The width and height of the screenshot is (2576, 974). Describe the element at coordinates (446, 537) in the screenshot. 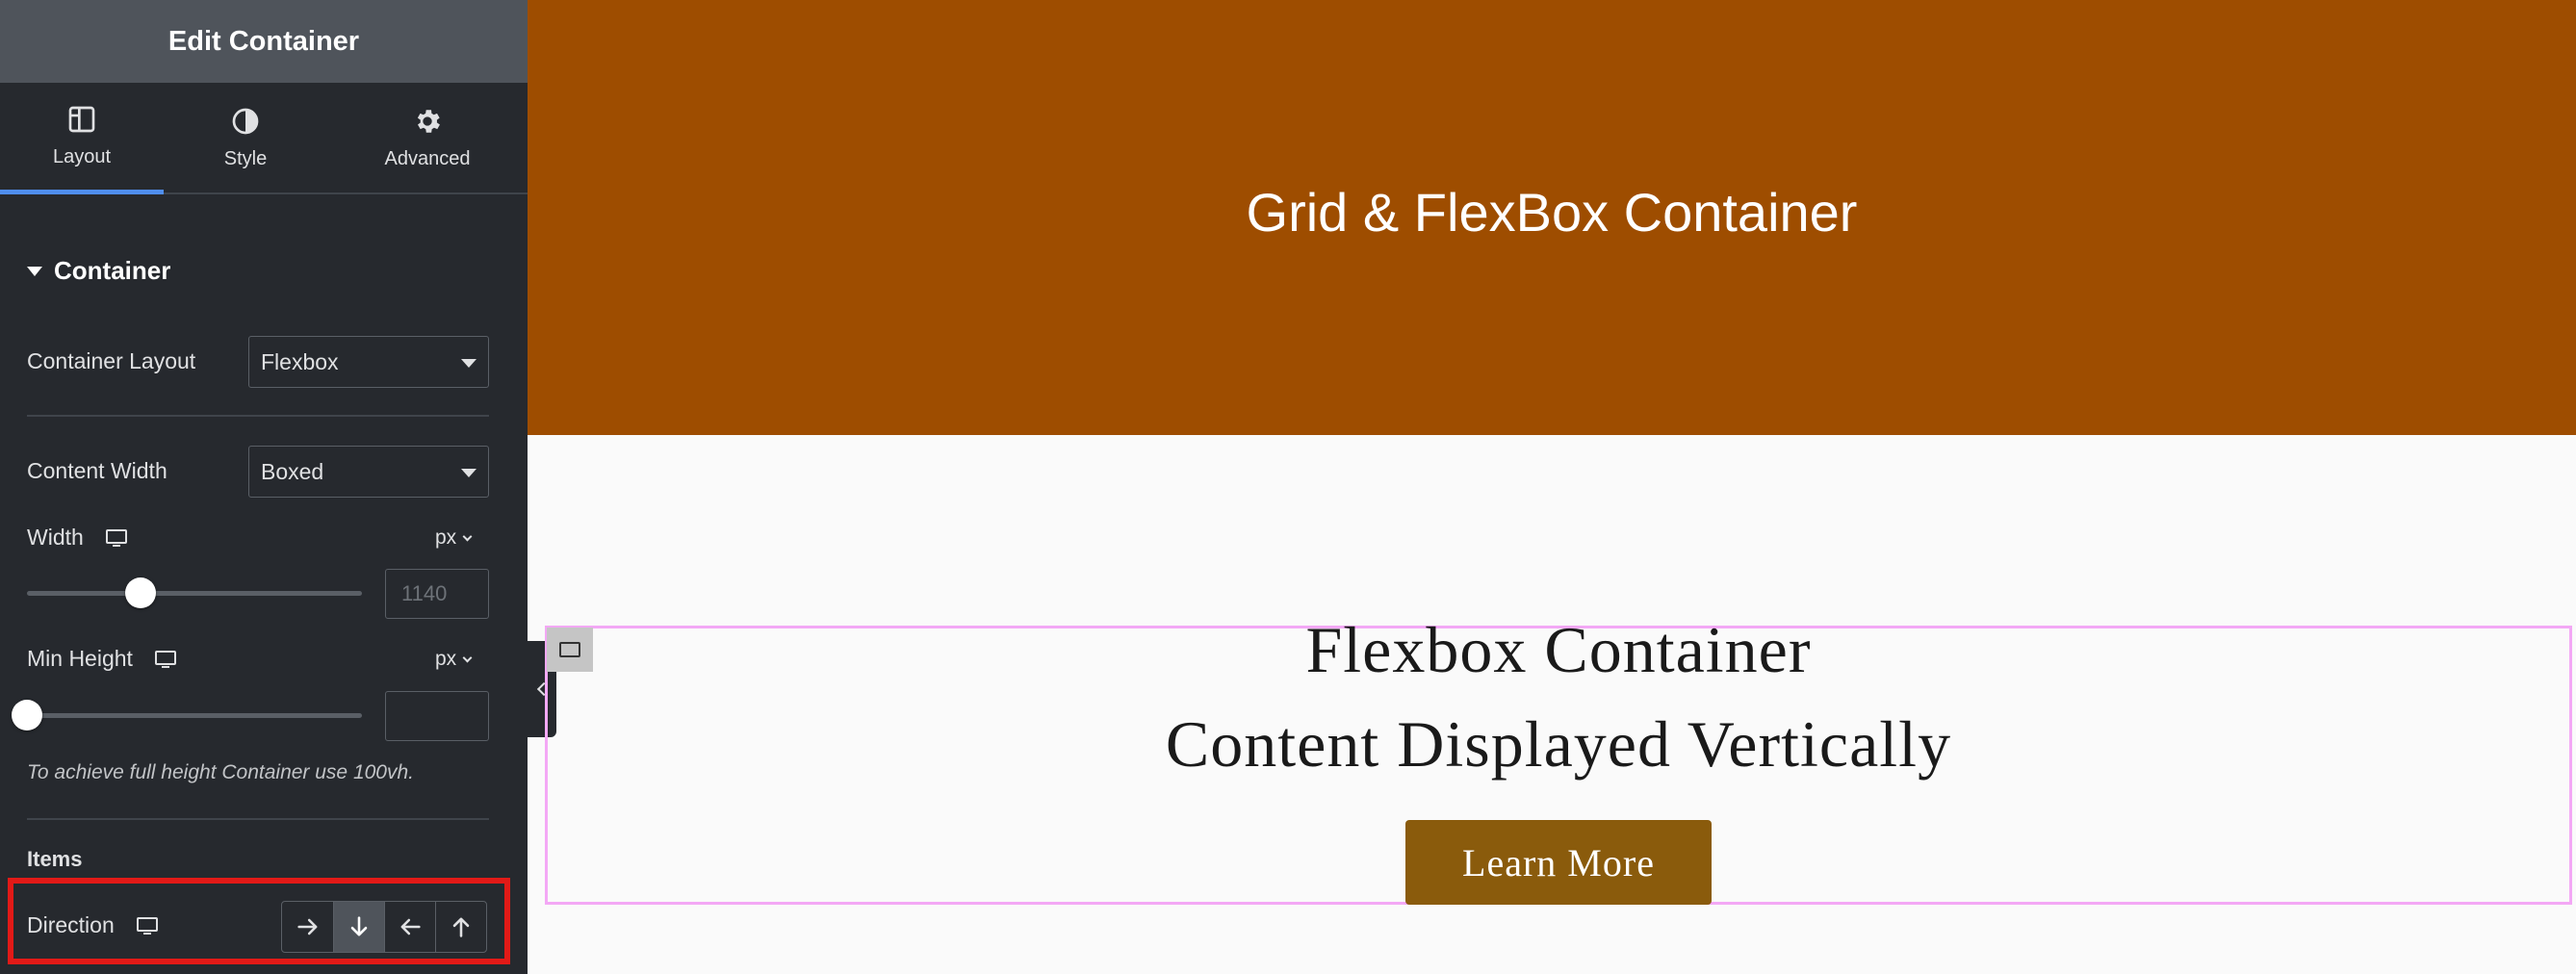

I see `width-unit: px` at that location.